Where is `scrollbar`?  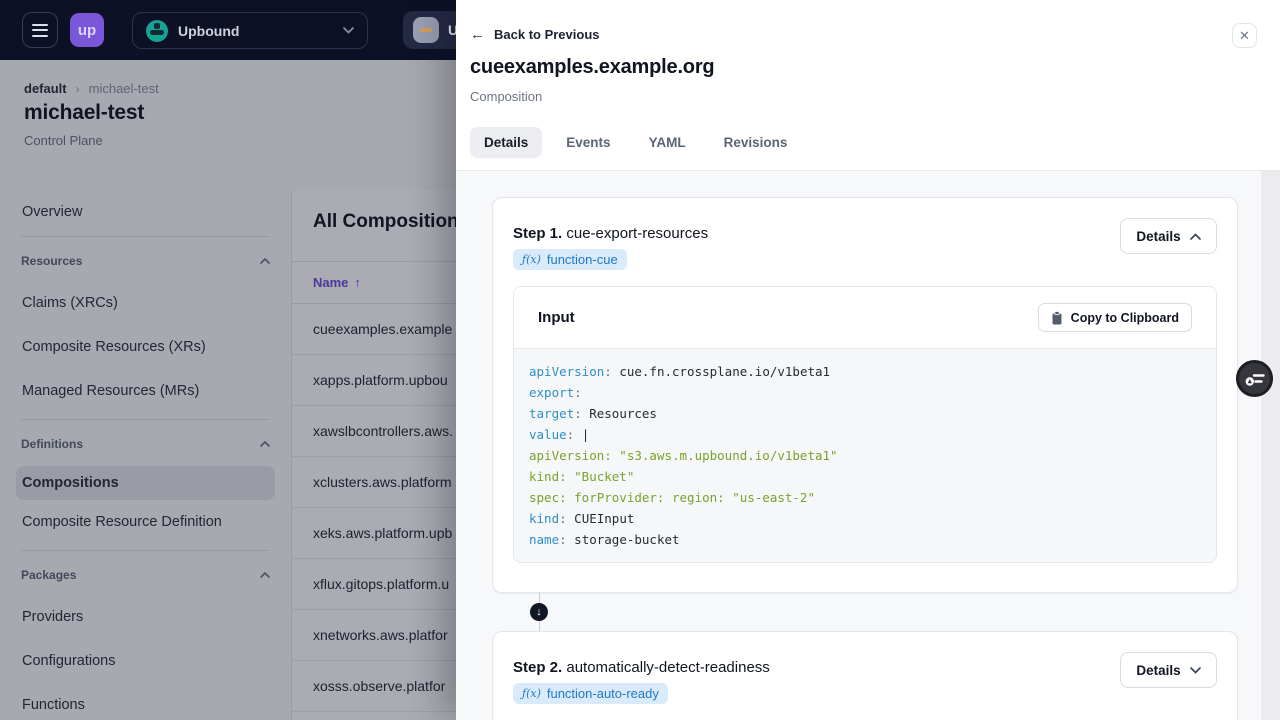
scrollbar is located at coordinates (1270, 445).